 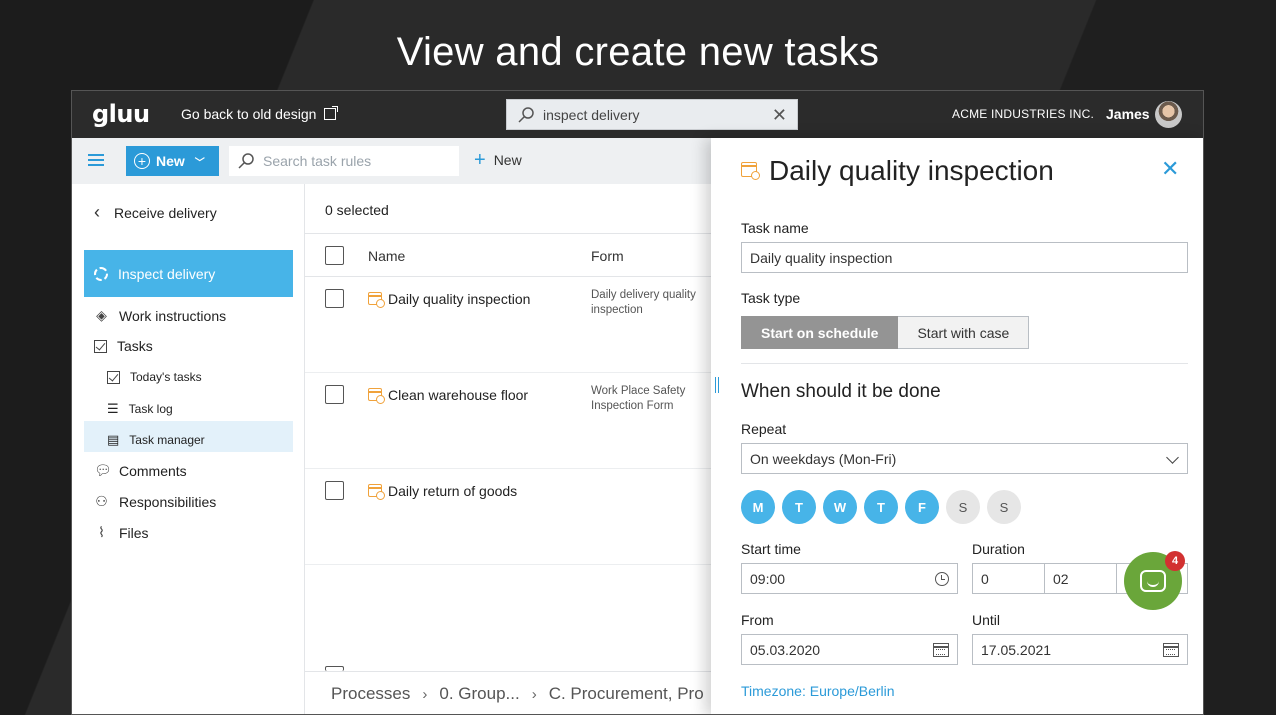 What do you see at coordinates (1172, 457) in the screenshot?
I see `chevron-down-icon` at bounding box center [1172, 457].